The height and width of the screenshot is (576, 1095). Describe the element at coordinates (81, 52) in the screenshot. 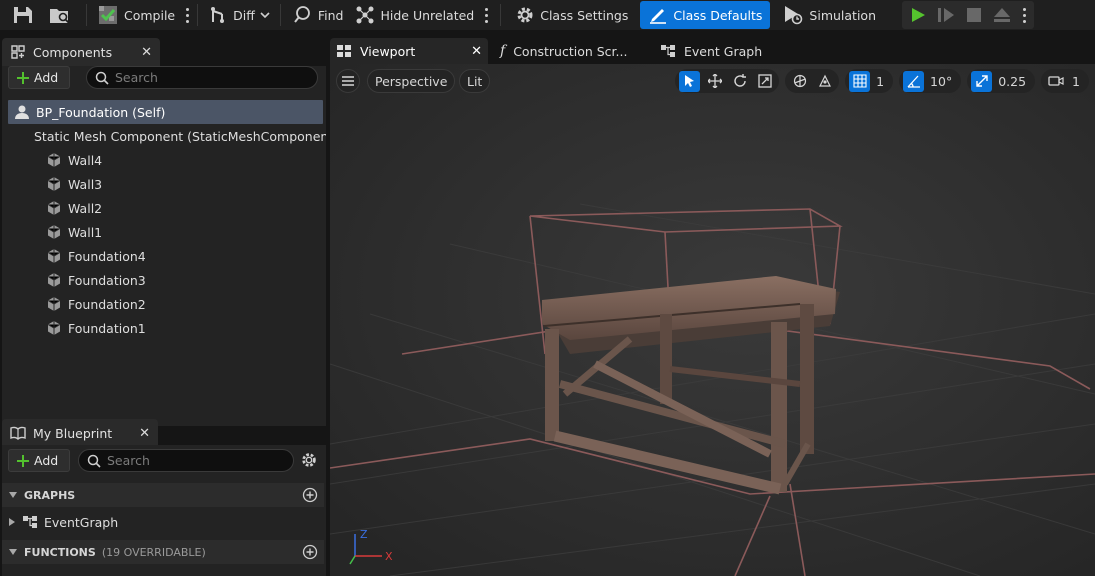

I see `components-tab: Components ✕` at that location.